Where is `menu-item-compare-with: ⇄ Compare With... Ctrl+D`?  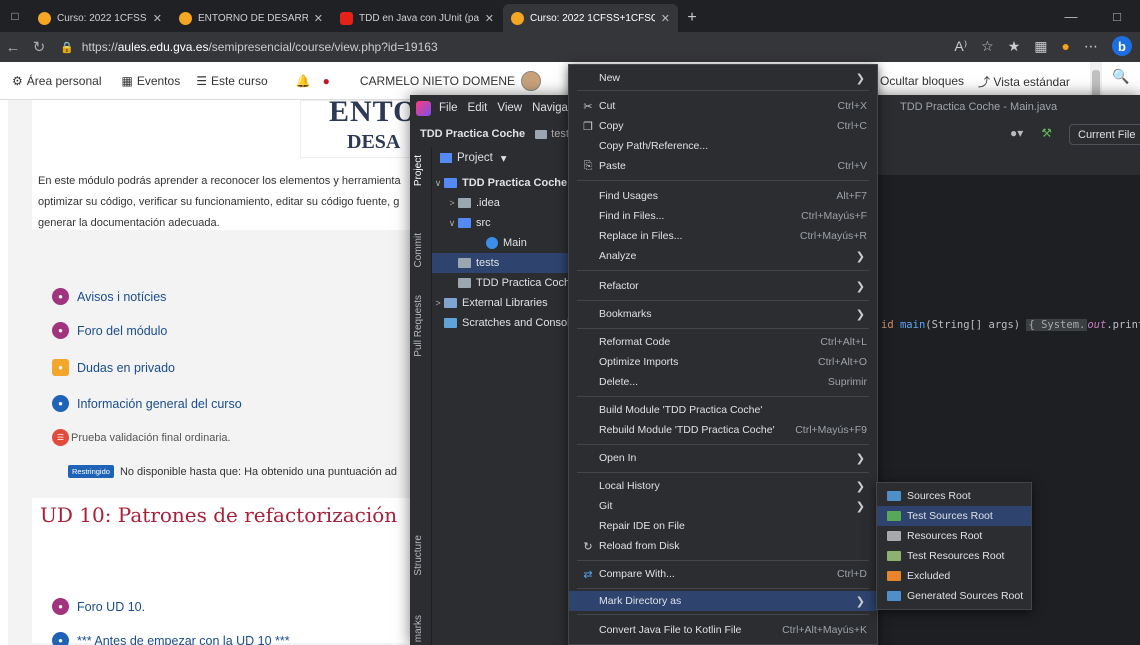
menu-item-compare-with: ⇄ Compare With... Ctrl+D is located at coordinates (723, 574).